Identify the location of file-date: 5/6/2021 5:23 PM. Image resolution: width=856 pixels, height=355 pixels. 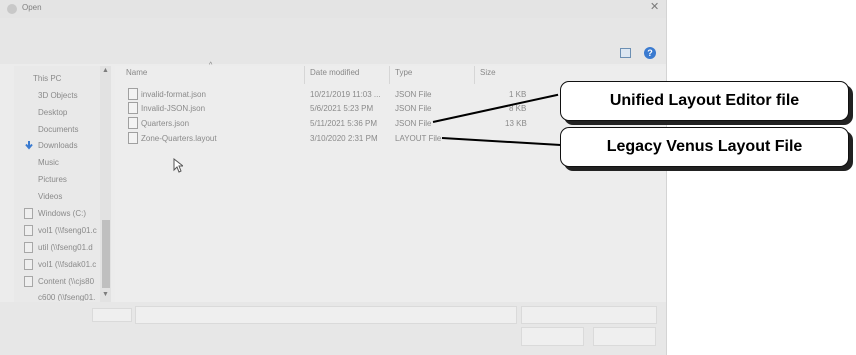
(342, 108).